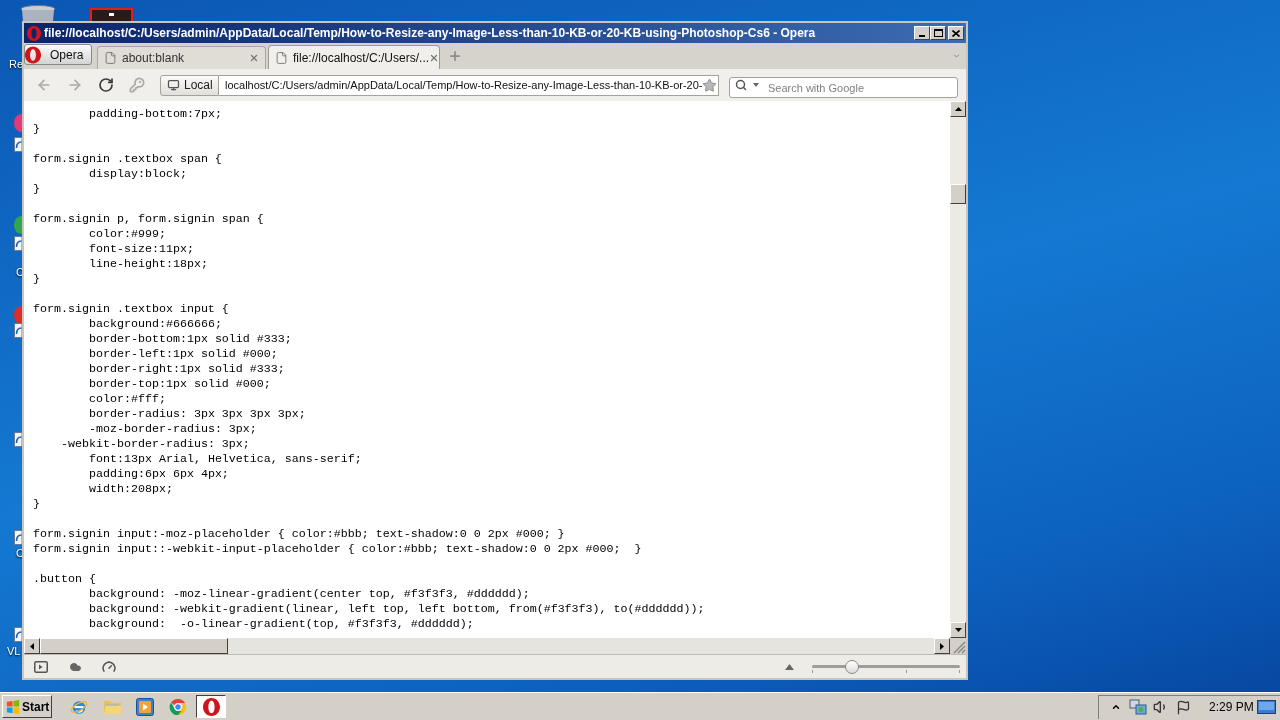 The image size is (1280, 720). I want to click on clock: 2:29 PM, so click(1231, 707).